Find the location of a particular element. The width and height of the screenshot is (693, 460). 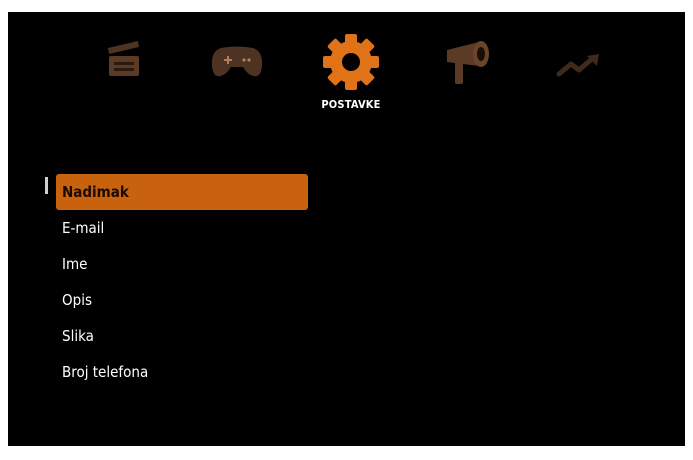

menu-item-name: Ime is located at coordinates (182, 264).